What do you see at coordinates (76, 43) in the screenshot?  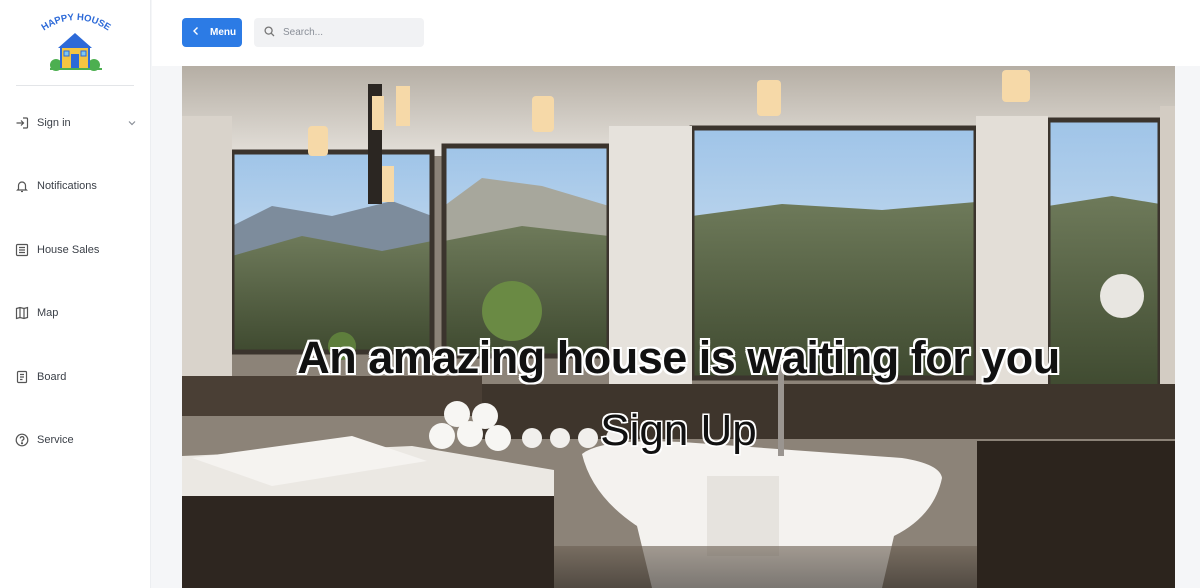 I see `happy-house-logo: HAPPY HOUSE` at bounding box center [76, 43].